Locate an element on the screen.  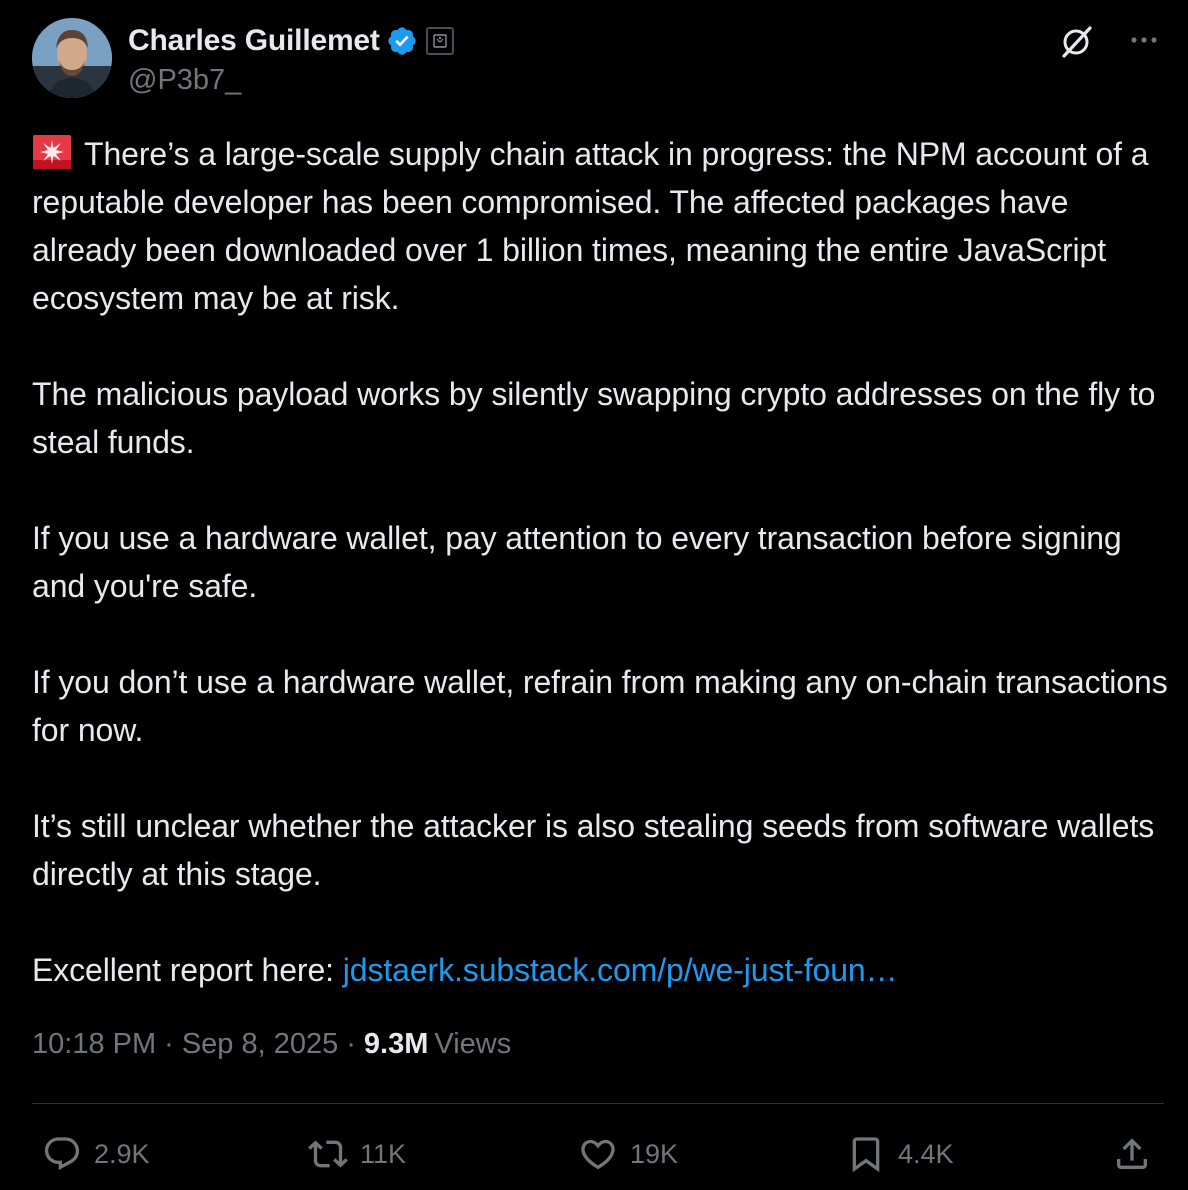
tweet-time: 10:18 PM is located at coordinates (94, 1044).